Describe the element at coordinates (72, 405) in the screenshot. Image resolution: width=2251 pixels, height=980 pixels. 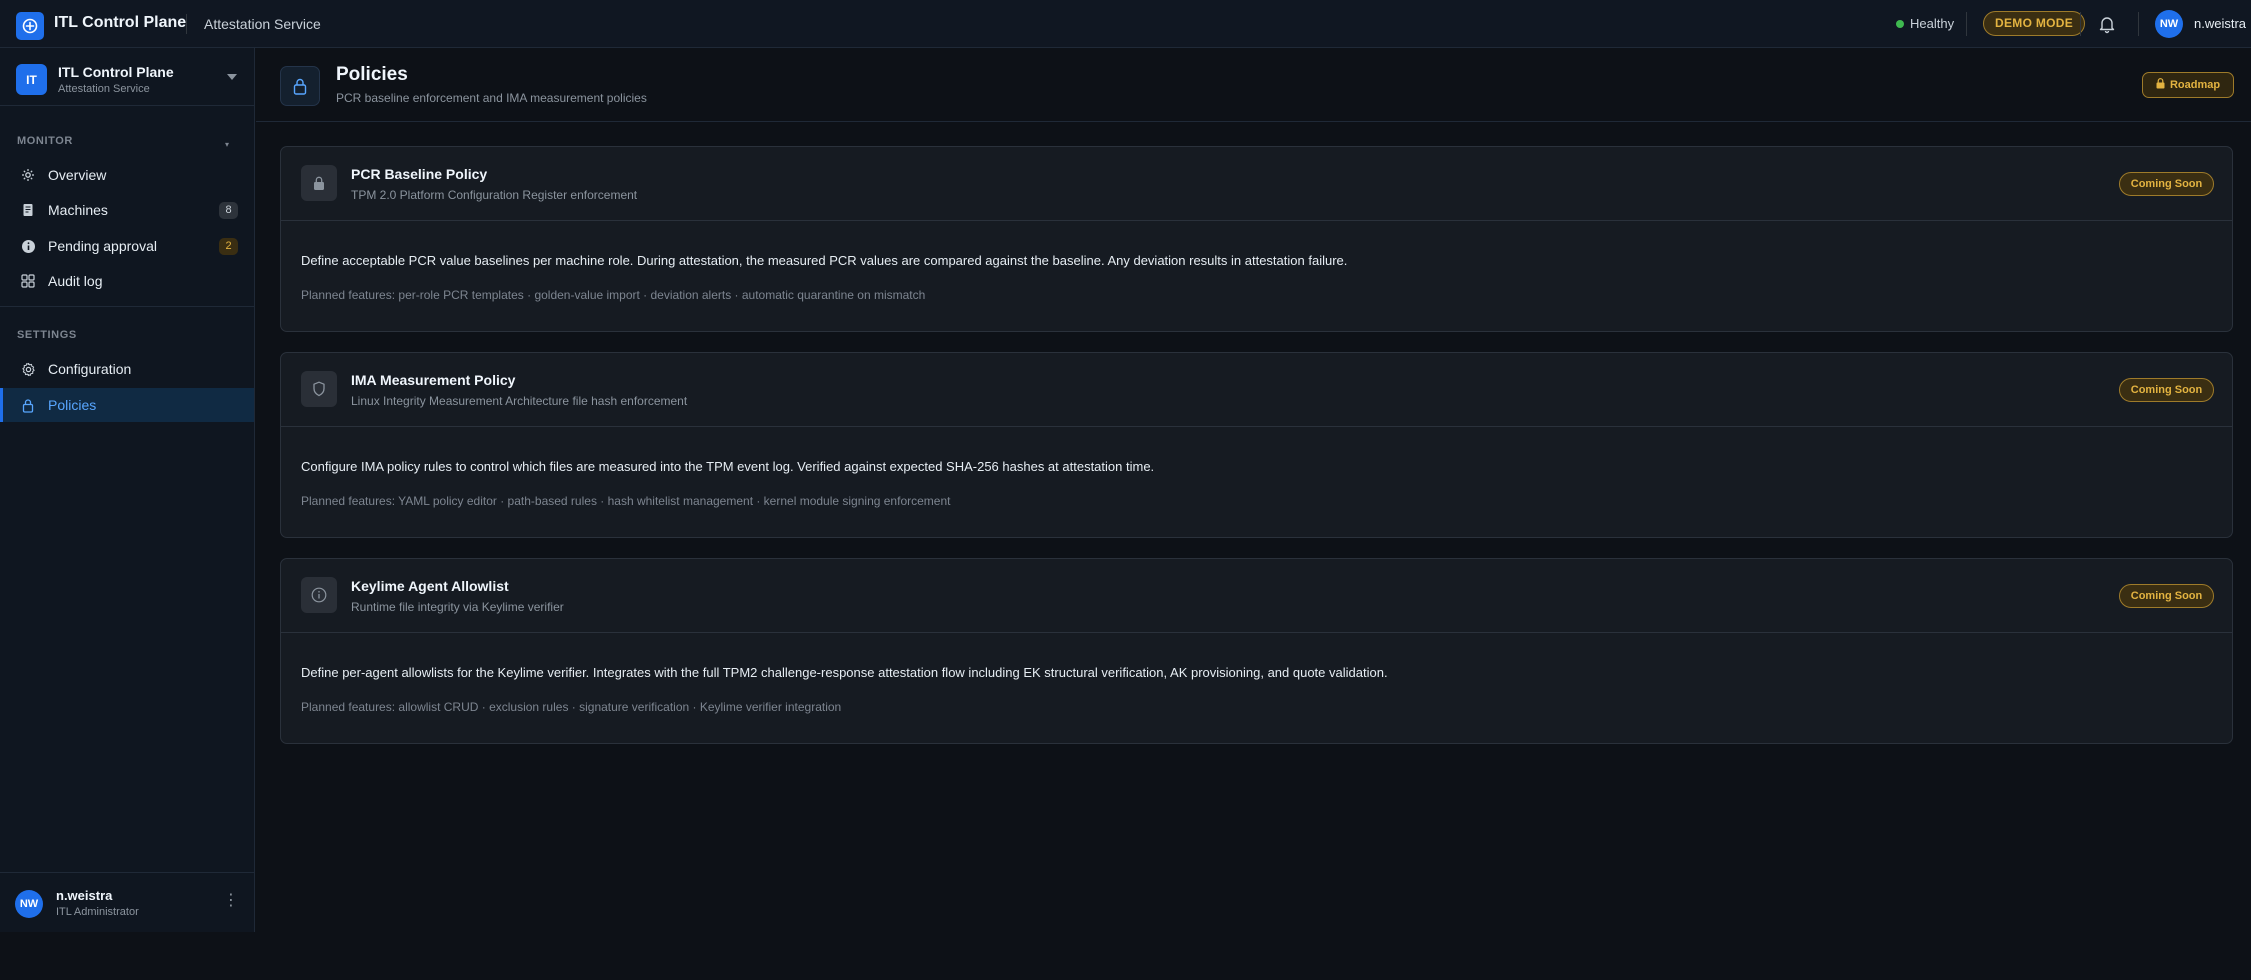
I see `sidebar-item-label: Policies` at that location.